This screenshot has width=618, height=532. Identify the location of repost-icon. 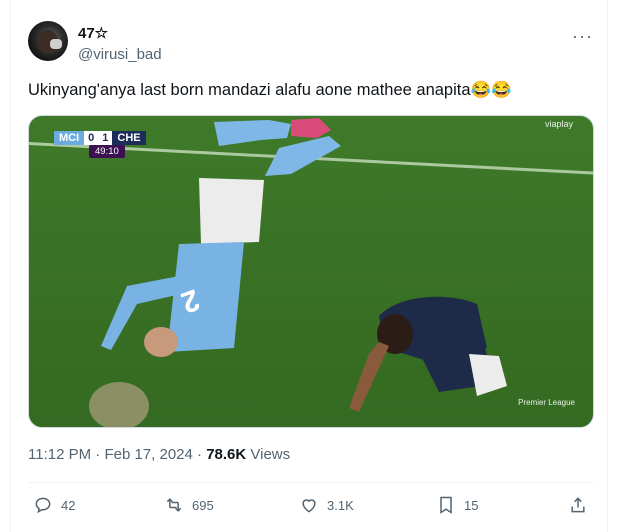
(174, 505).